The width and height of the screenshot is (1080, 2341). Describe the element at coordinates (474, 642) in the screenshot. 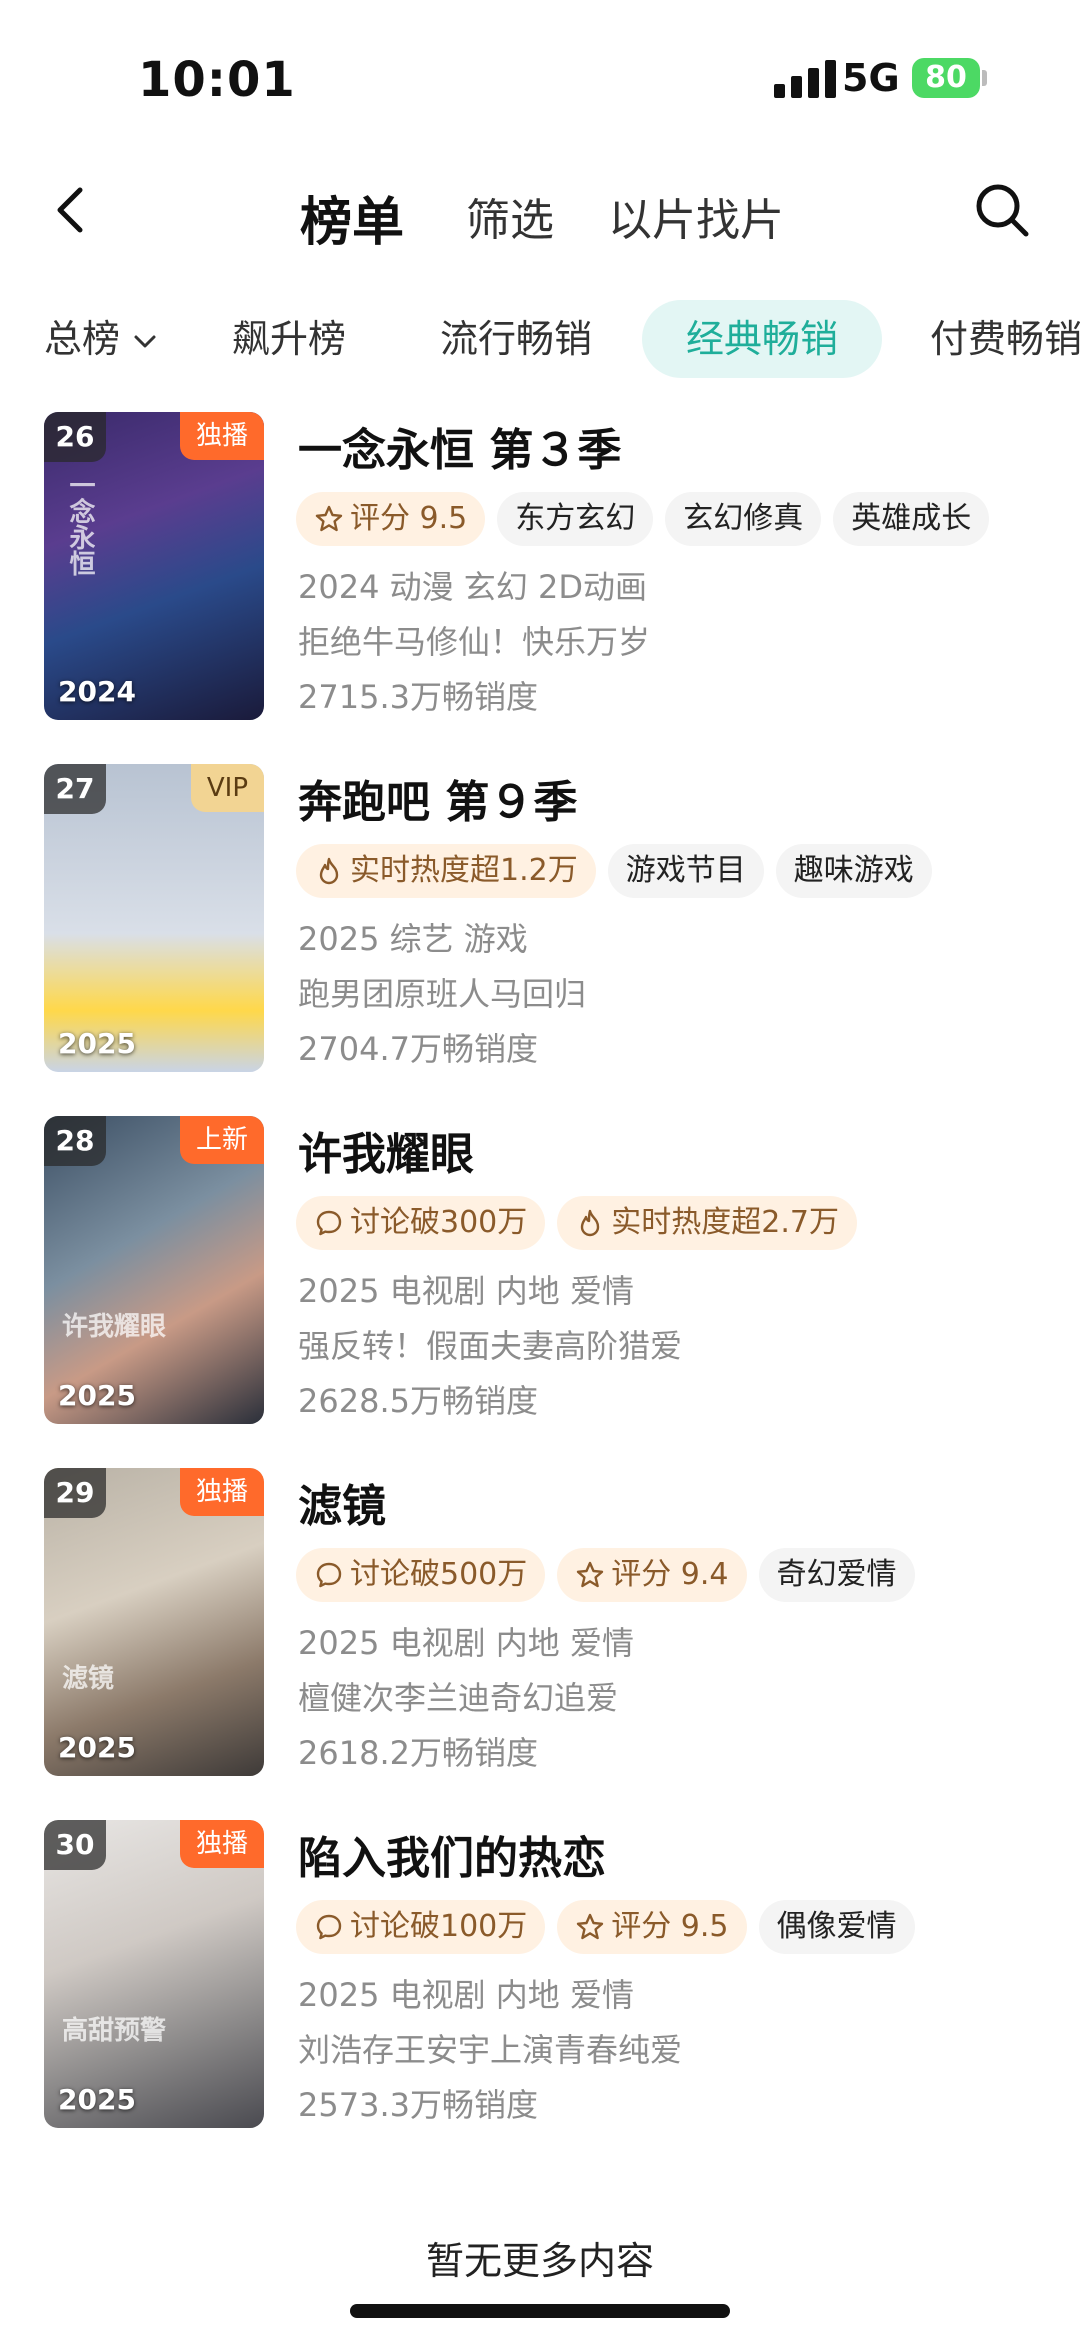

I see `item-description: 拒绝牛马修仙！快乐万岁` at that location.